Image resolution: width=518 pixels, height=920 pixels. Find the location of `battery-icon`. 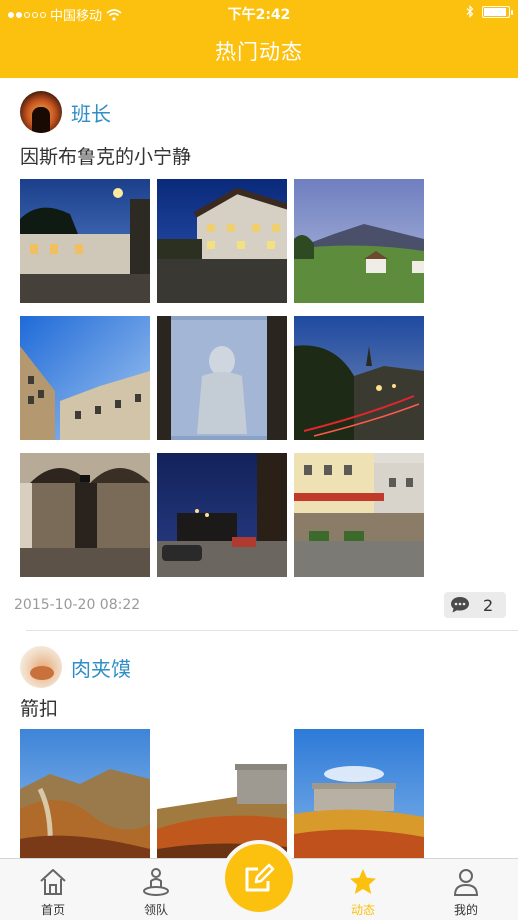

battery-icon is located at coordinates (497, 11).